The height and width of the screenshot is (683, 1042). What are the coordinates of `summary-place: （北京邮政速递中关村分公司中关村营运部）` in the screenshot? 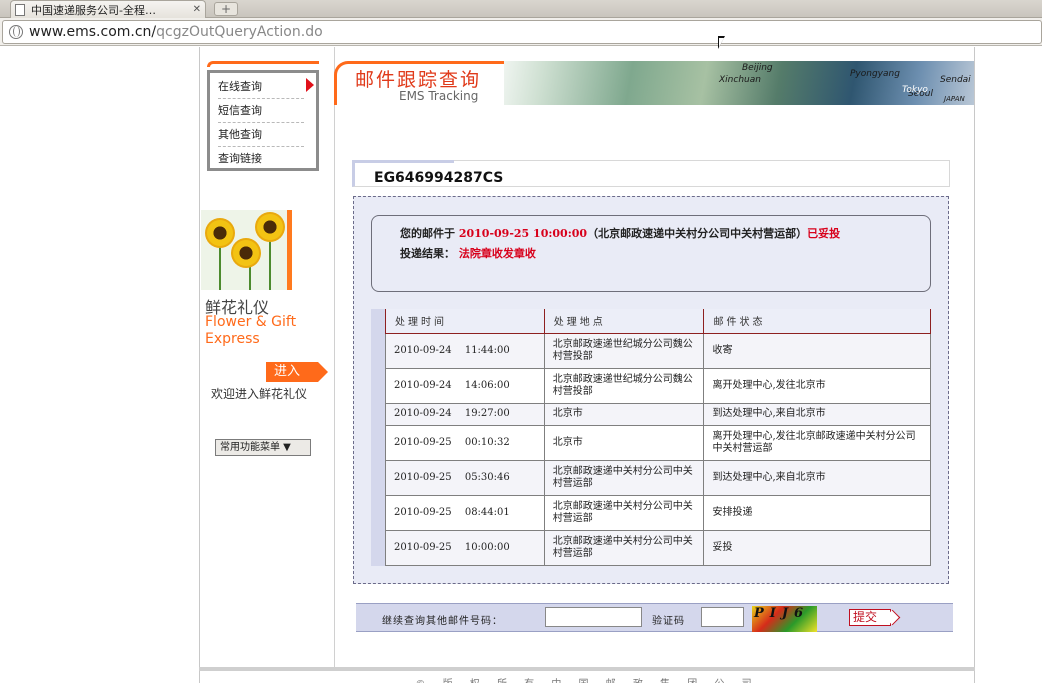 It's located at (697, 233).